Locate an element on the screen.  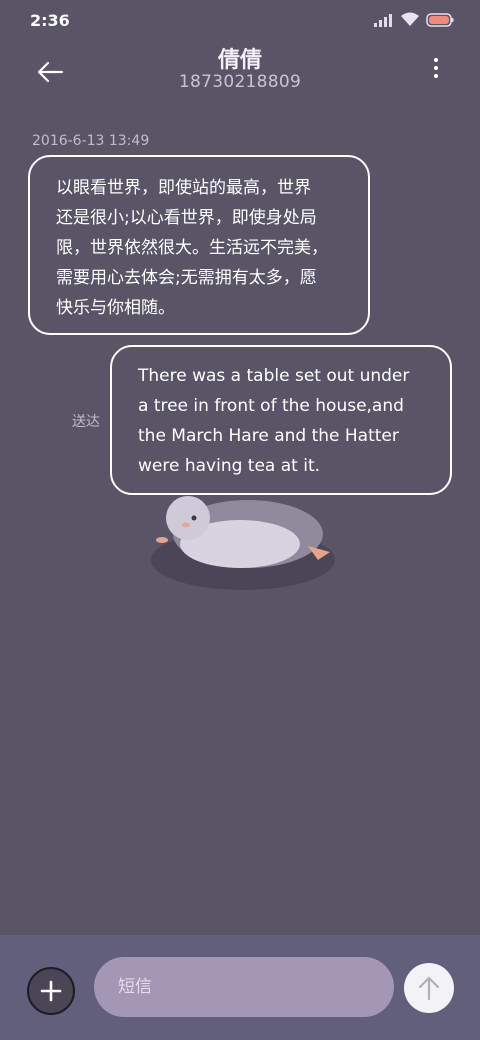
contact-number: 18730218809 is located at coordinates (240, 82).